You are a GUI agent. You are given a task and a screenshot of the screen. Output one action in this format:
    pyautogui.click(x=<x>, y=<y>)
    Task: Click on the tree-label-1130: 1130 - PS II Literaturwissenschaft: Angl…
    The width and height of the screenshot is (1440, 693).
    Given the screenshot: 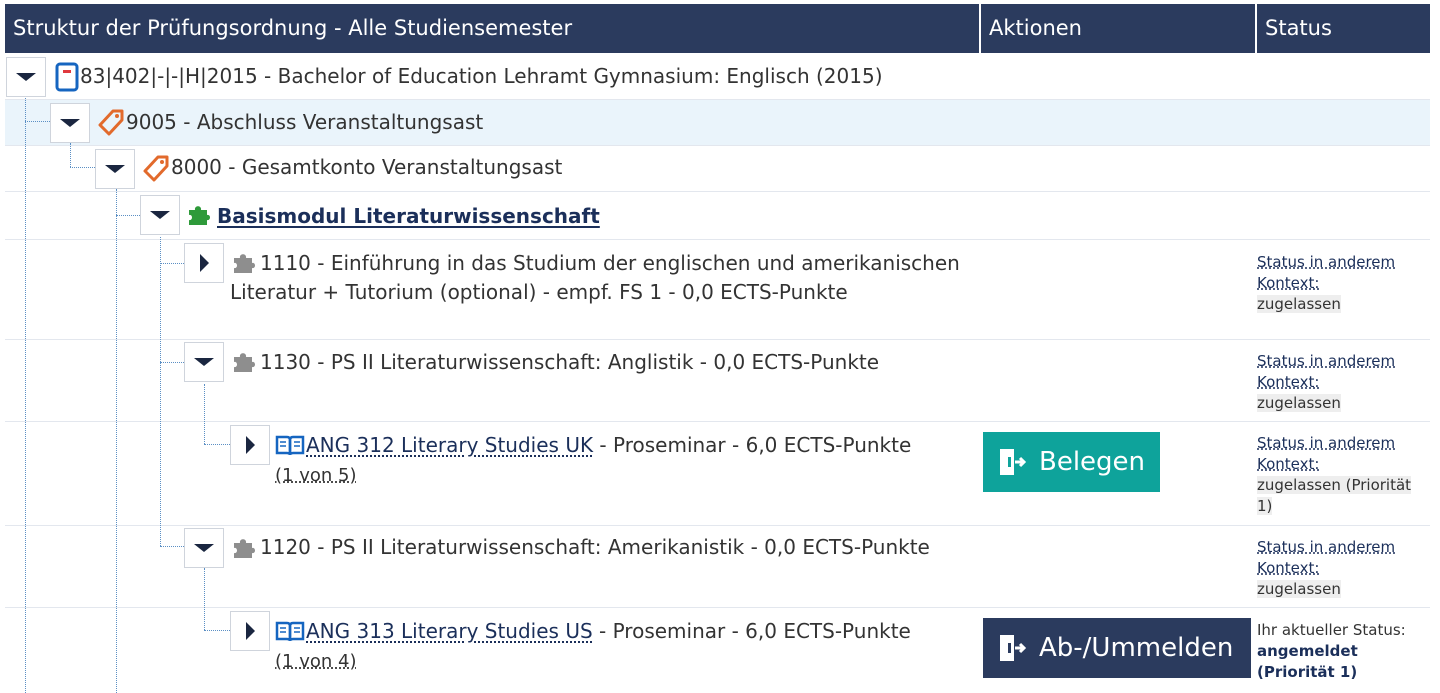 What is the action you would take?
    pyautogui.click(x=570, y=362)
    